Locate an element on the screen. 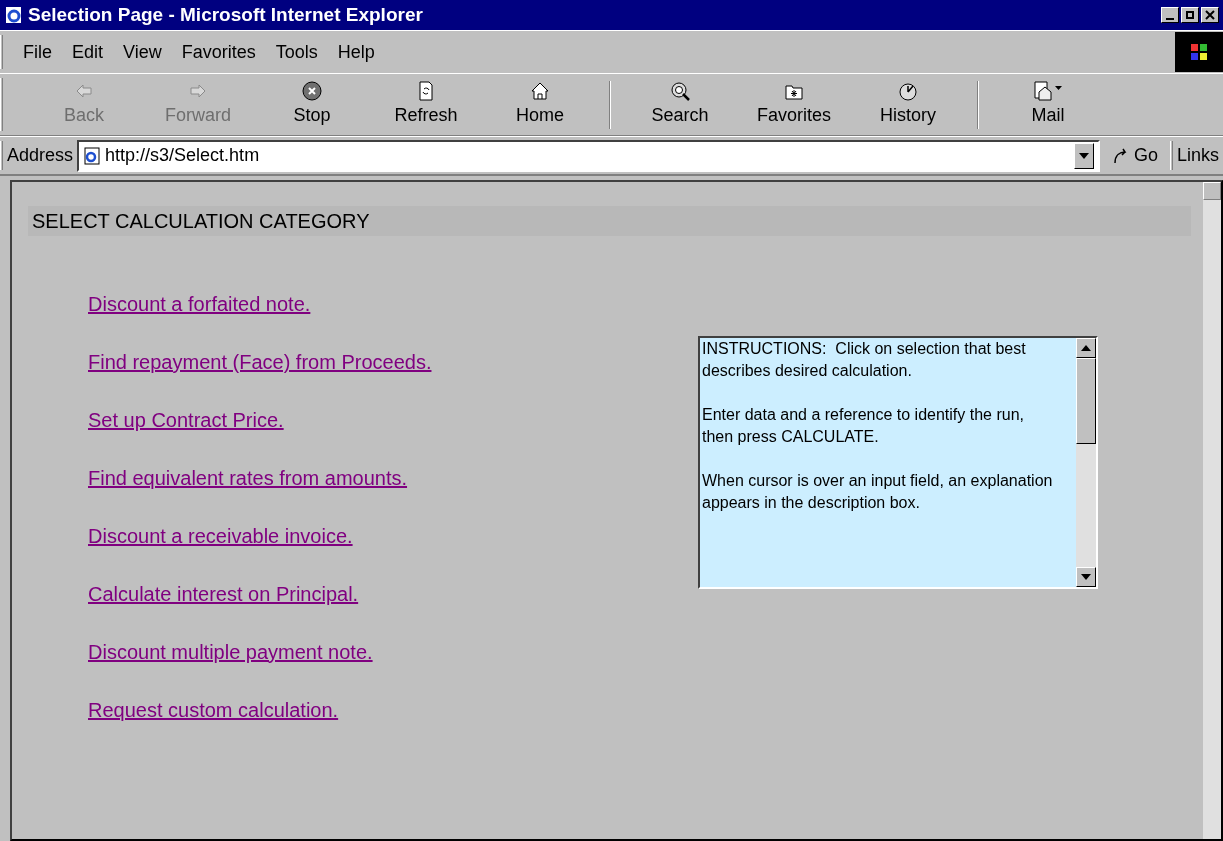 The width and height of the screenshot is (1223, 841). mail-icon is located at coordinates (1048, 91).